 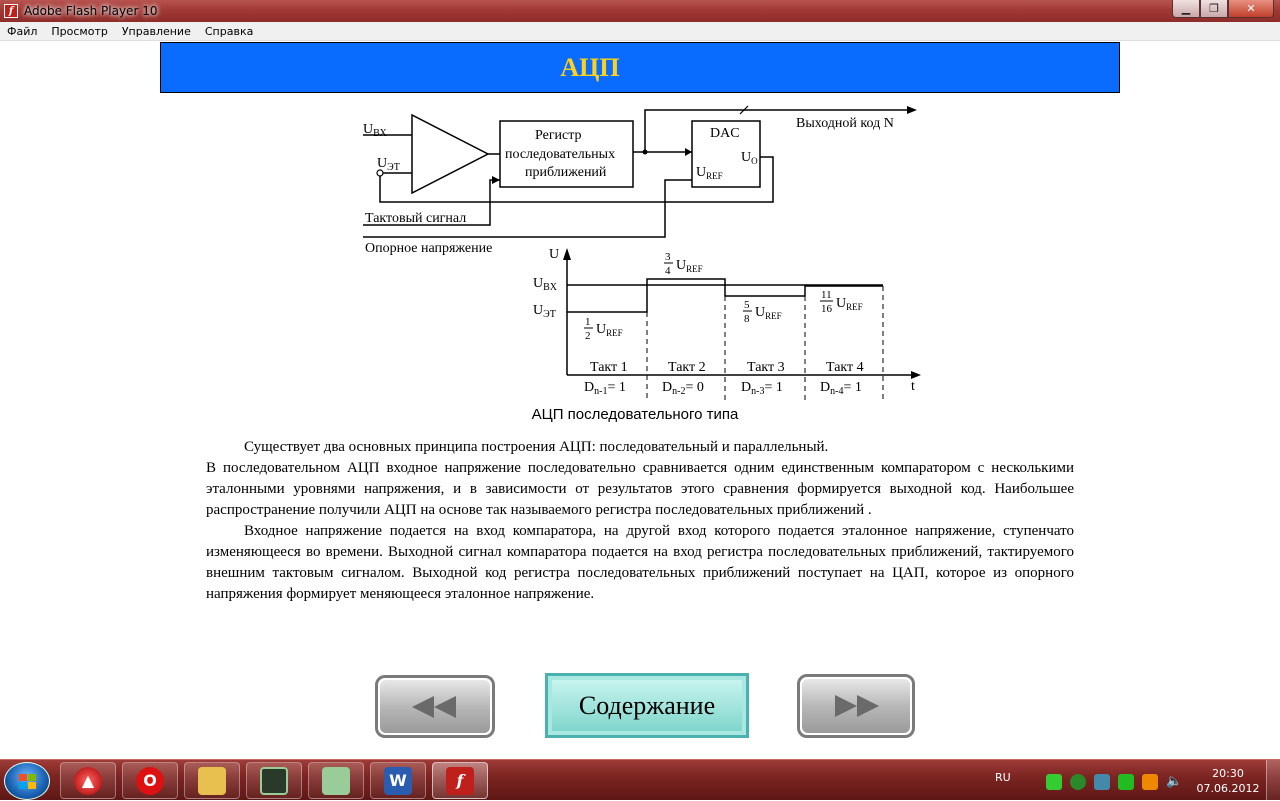 What do you see at coordinates (588, 322) in the screenshot?
I see `step1-num: 1` at bounding box center [588, 322].